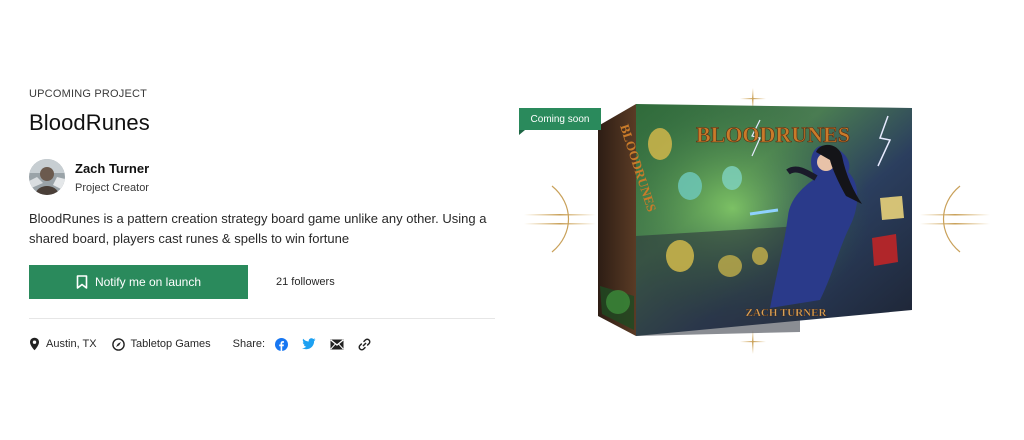 This screenshot has height=440, width=1024. Describe the element at coordinates (88, 94) in the screenshot. I see `upcoming-label: UPCOMING PROJECT` at that location.